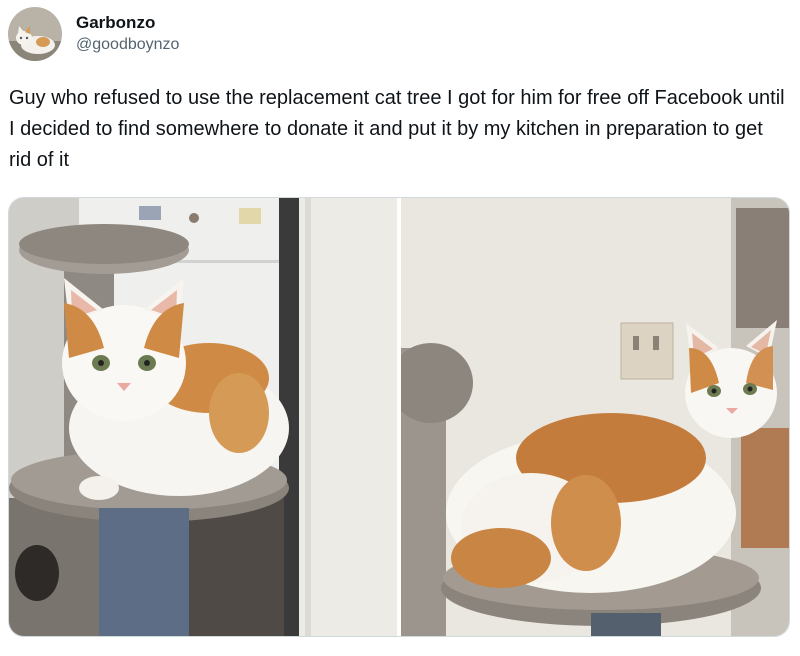 Image resolution: width=800 pixels, height=656 pixels. I want to click on avatar, so click(35, 34).